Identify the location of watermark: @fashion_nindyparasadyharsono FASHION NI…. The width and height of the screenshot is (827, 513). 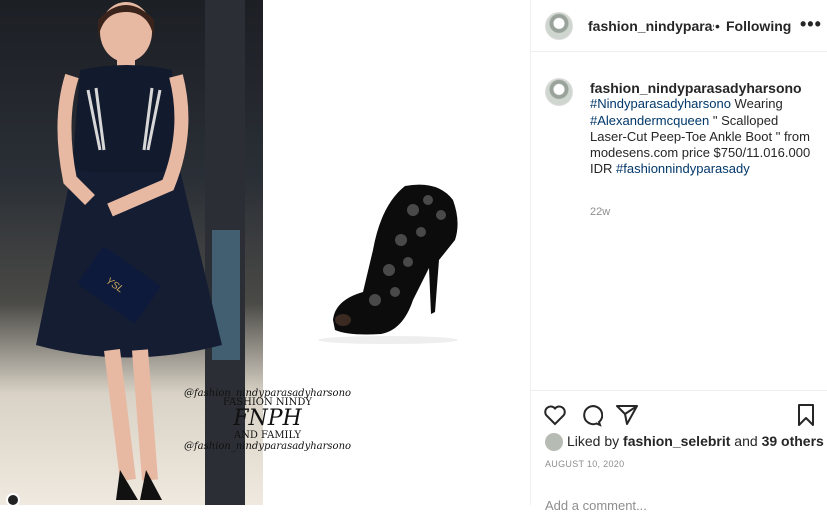
(267, 420).